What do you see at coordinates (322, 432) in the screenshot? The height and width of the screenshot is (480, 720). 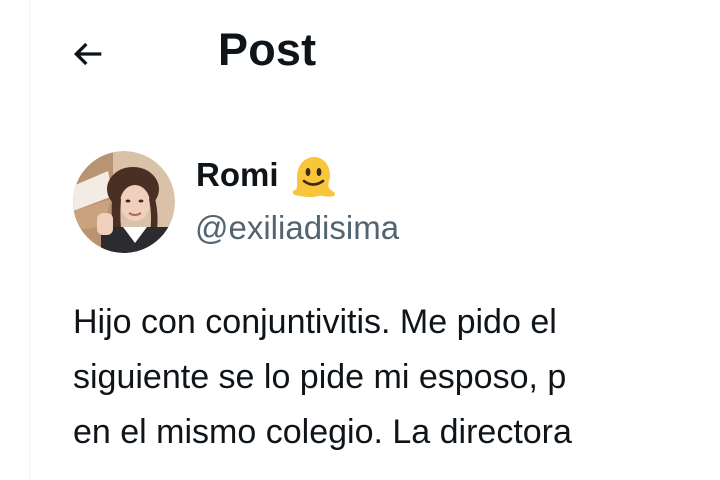 I see `post-text-line: en el mismo colegio. La directora` at bounding box center [322, 432].